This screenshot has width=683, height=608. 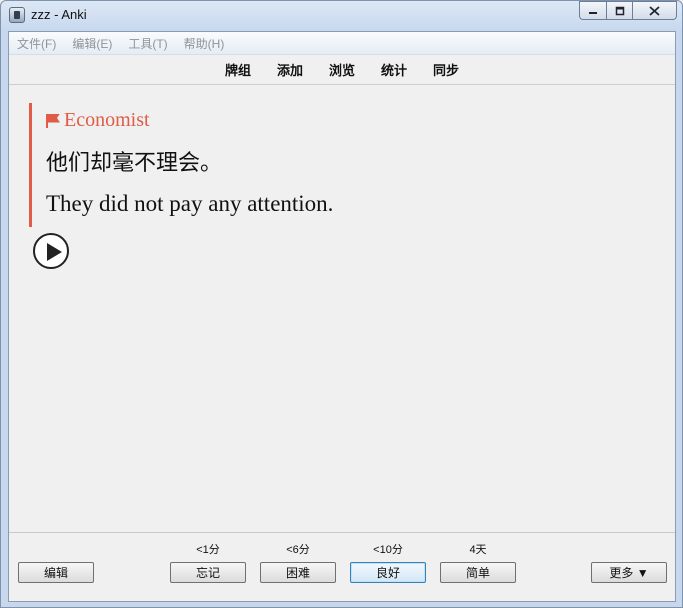 What do you see at coordinates (388, 550) in the screenshot?
I see `interval-good: <10分` at bounding box center [388, 550].